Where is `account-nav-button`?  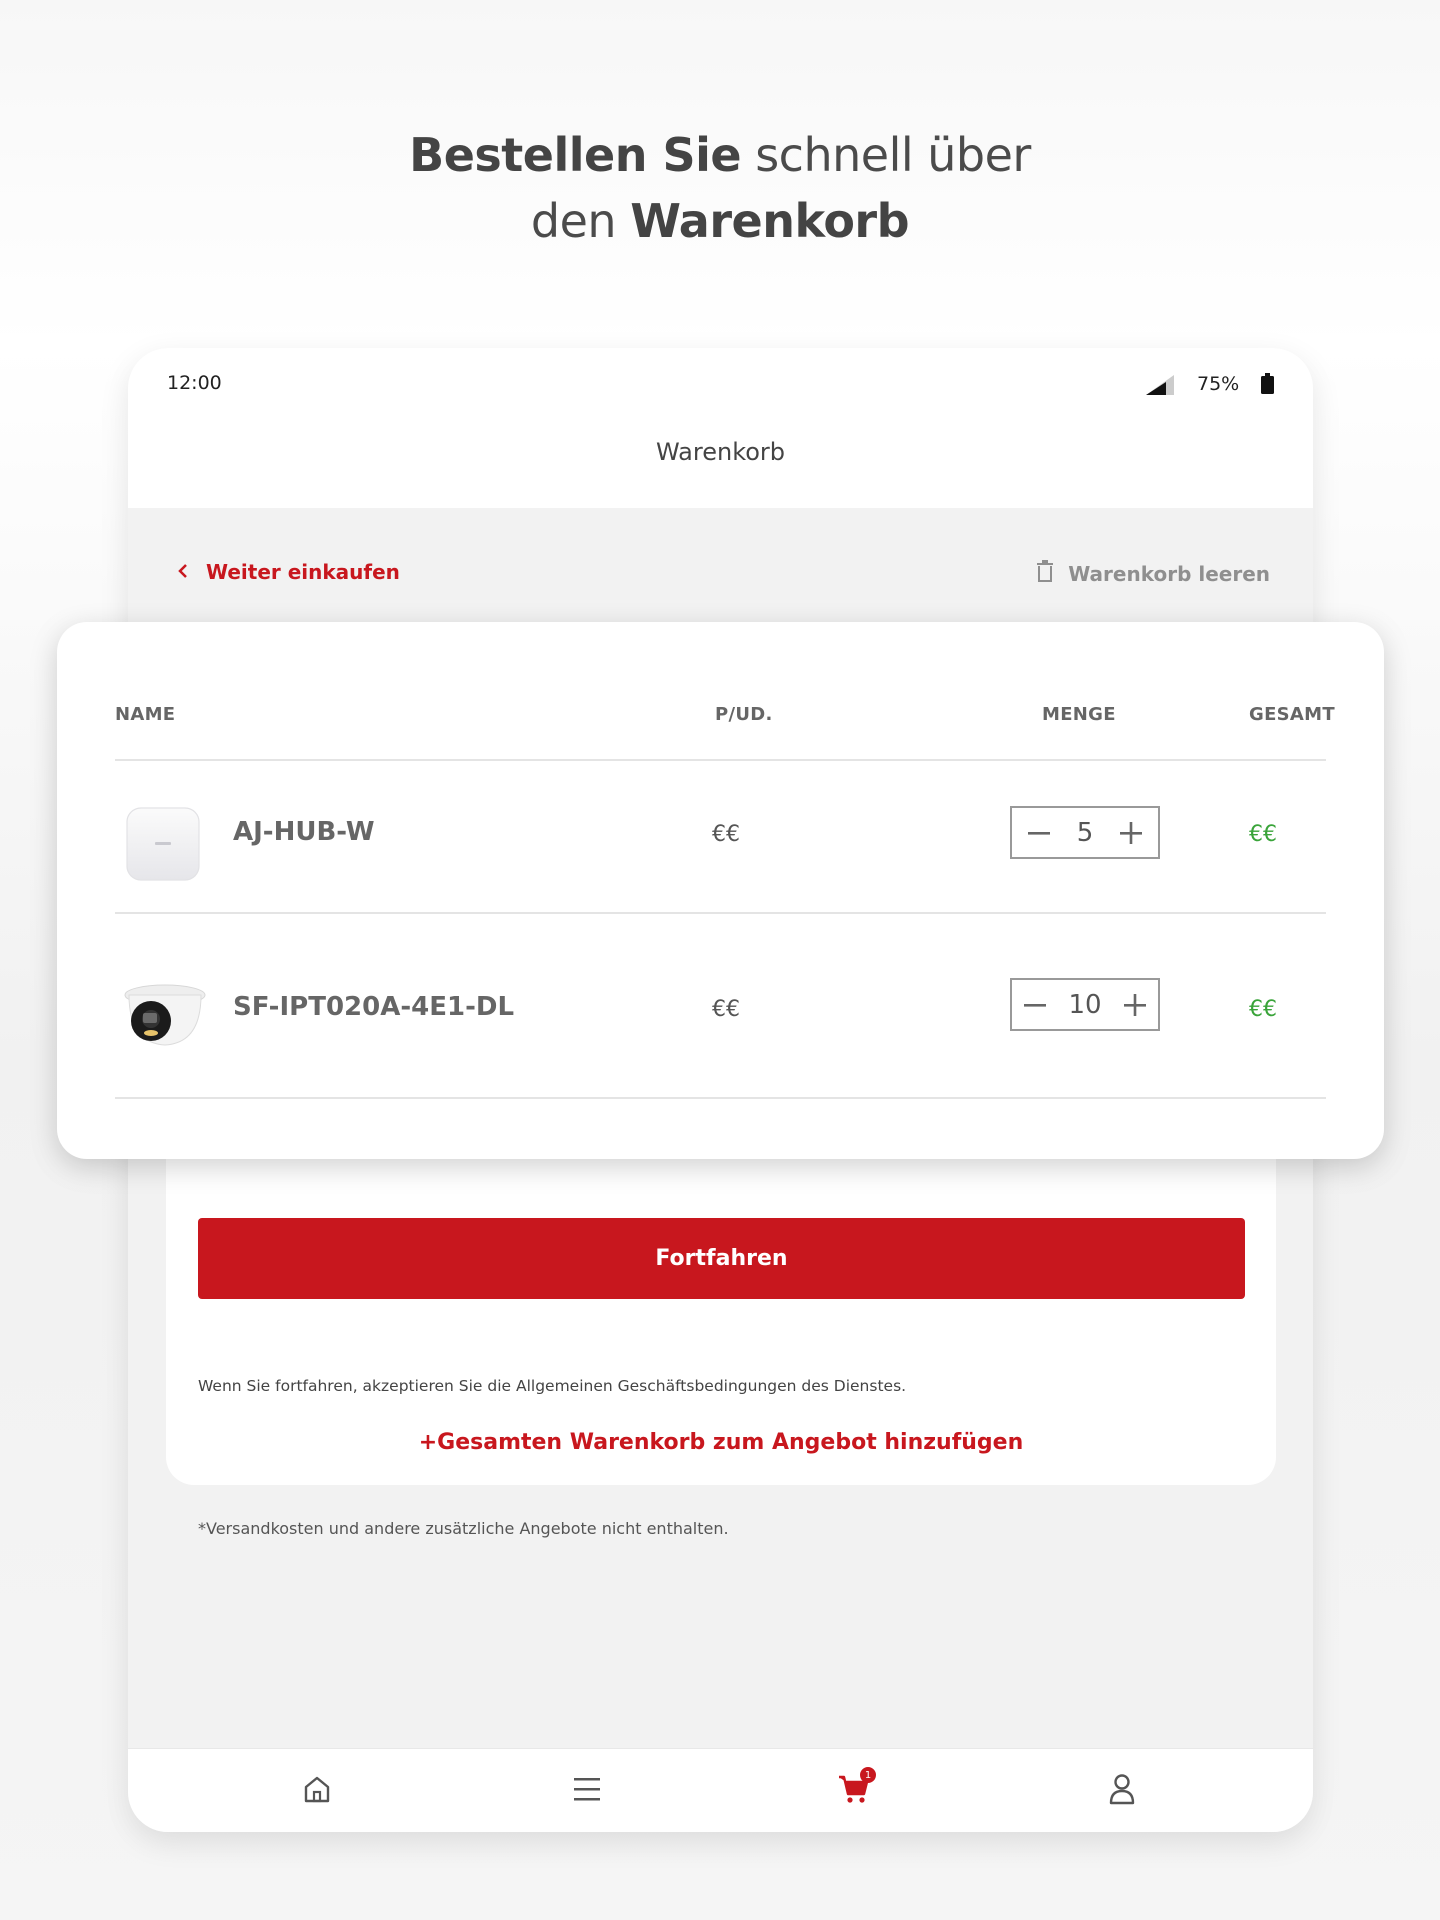 account-nav-button is located at coordinates (1122, 1791).